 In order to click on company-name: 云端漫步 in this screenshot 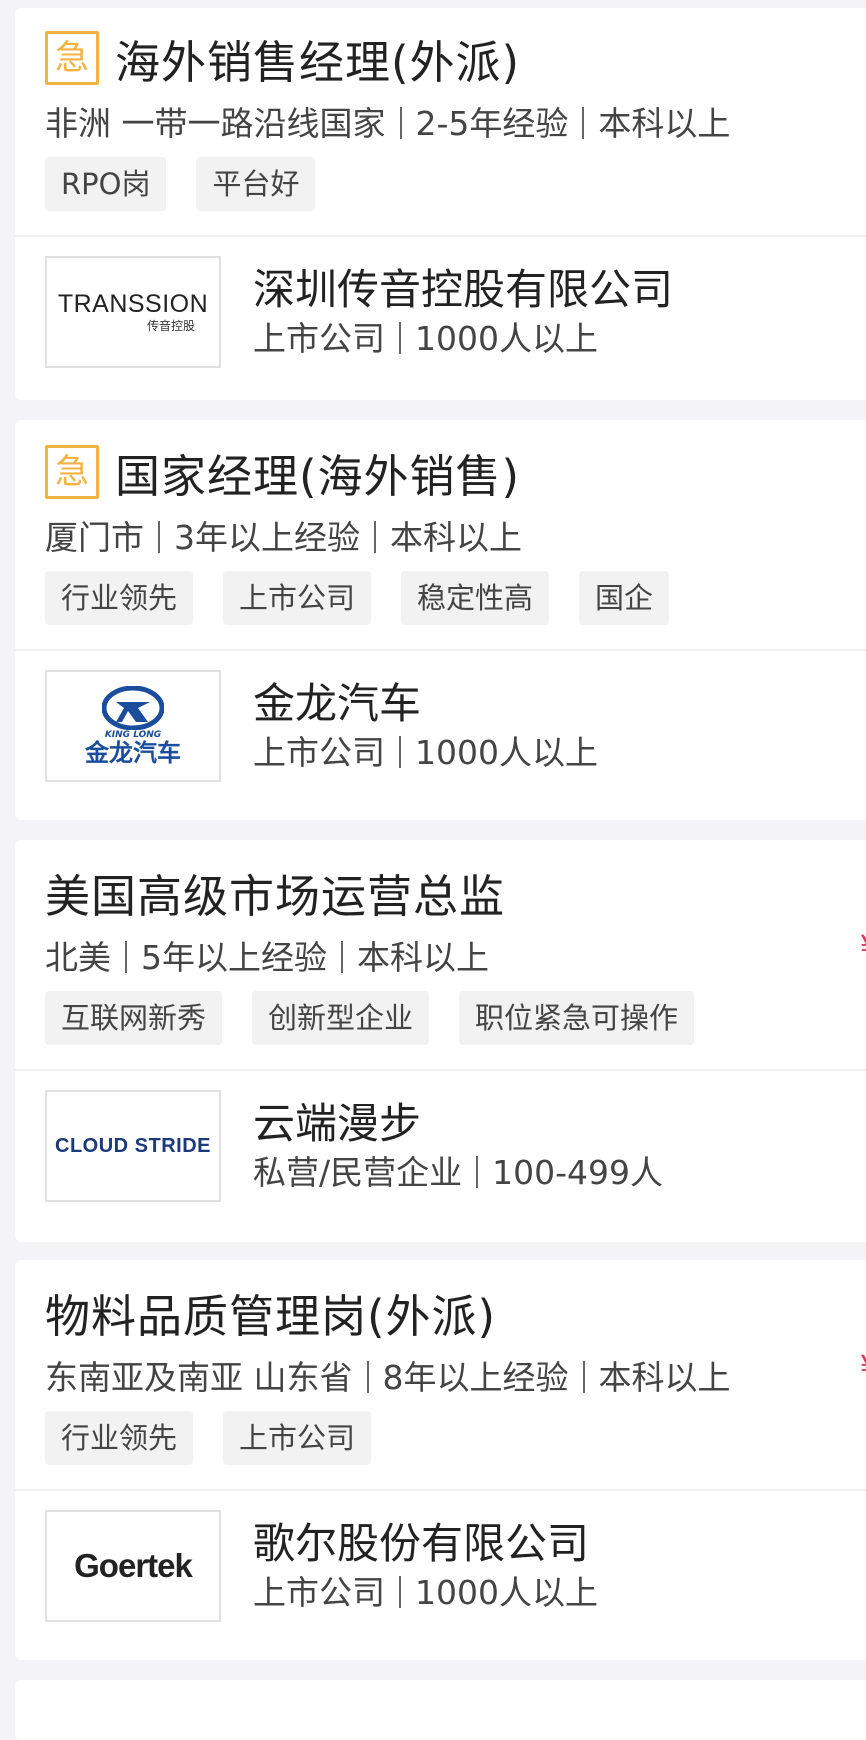, I will do `click(458, 1124)`.